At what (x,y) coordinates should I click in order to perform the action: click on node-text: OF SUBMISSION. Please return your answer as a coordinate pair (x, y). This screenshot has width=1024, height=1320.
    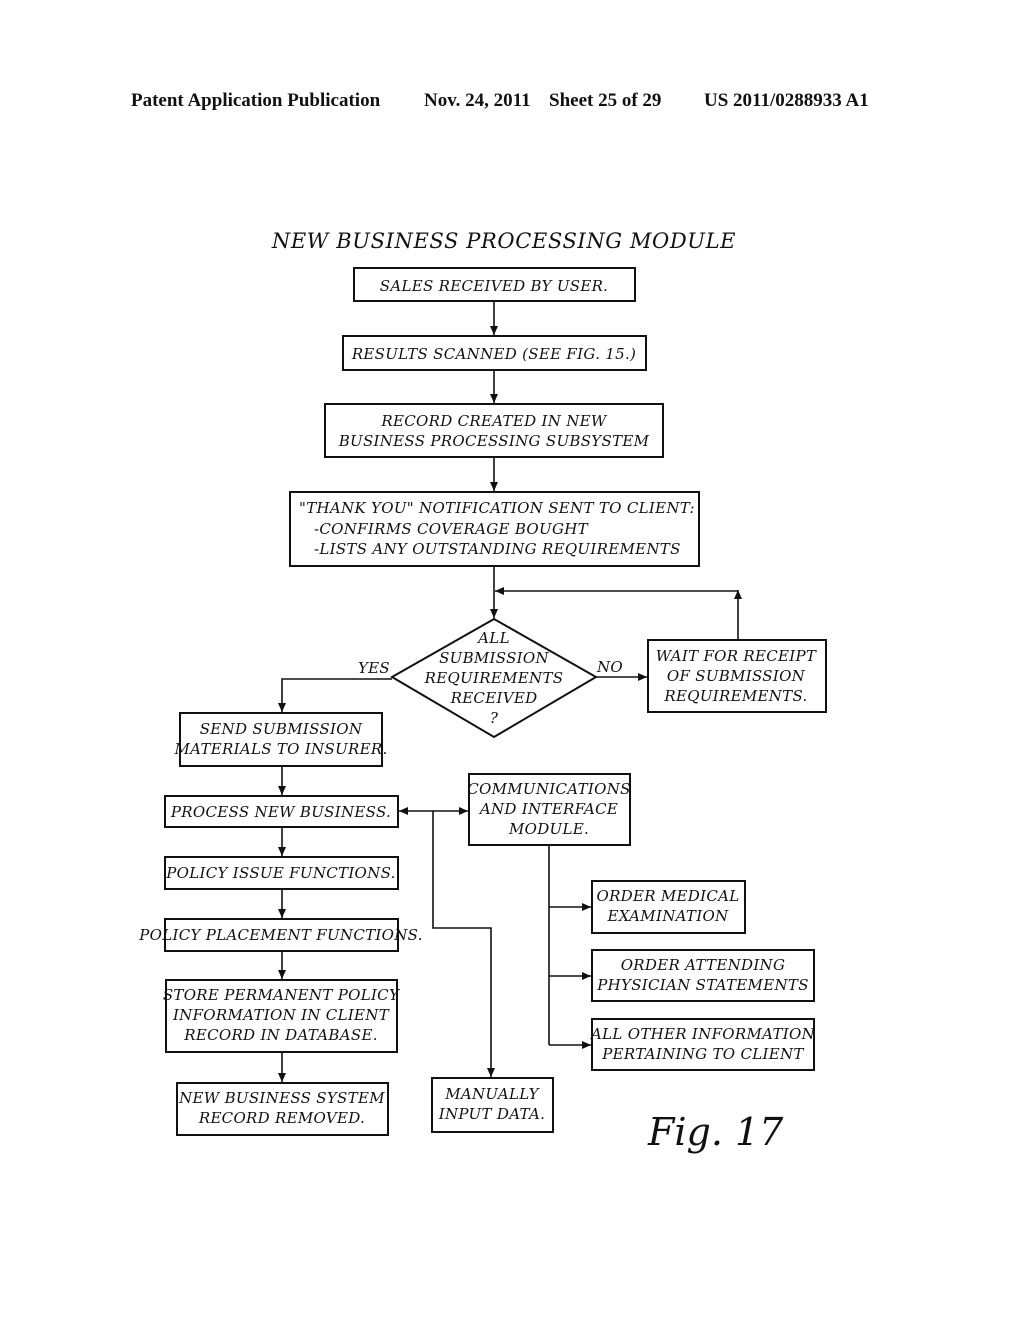
    Looking at the image, I should click on (736, 676).